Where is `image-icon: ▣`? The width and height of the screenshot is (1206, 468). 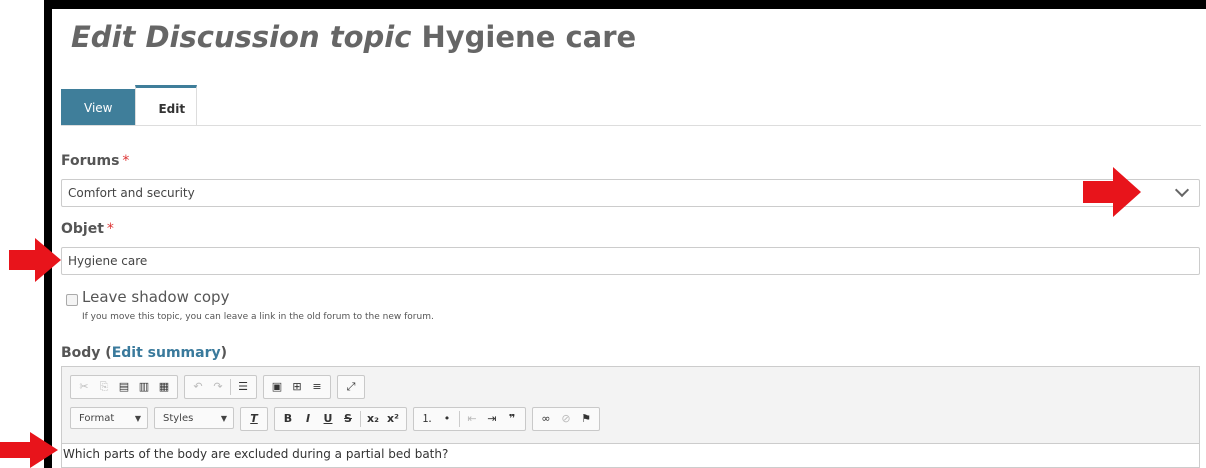
image-icon: ▣ is located at coordinates (277, 387).